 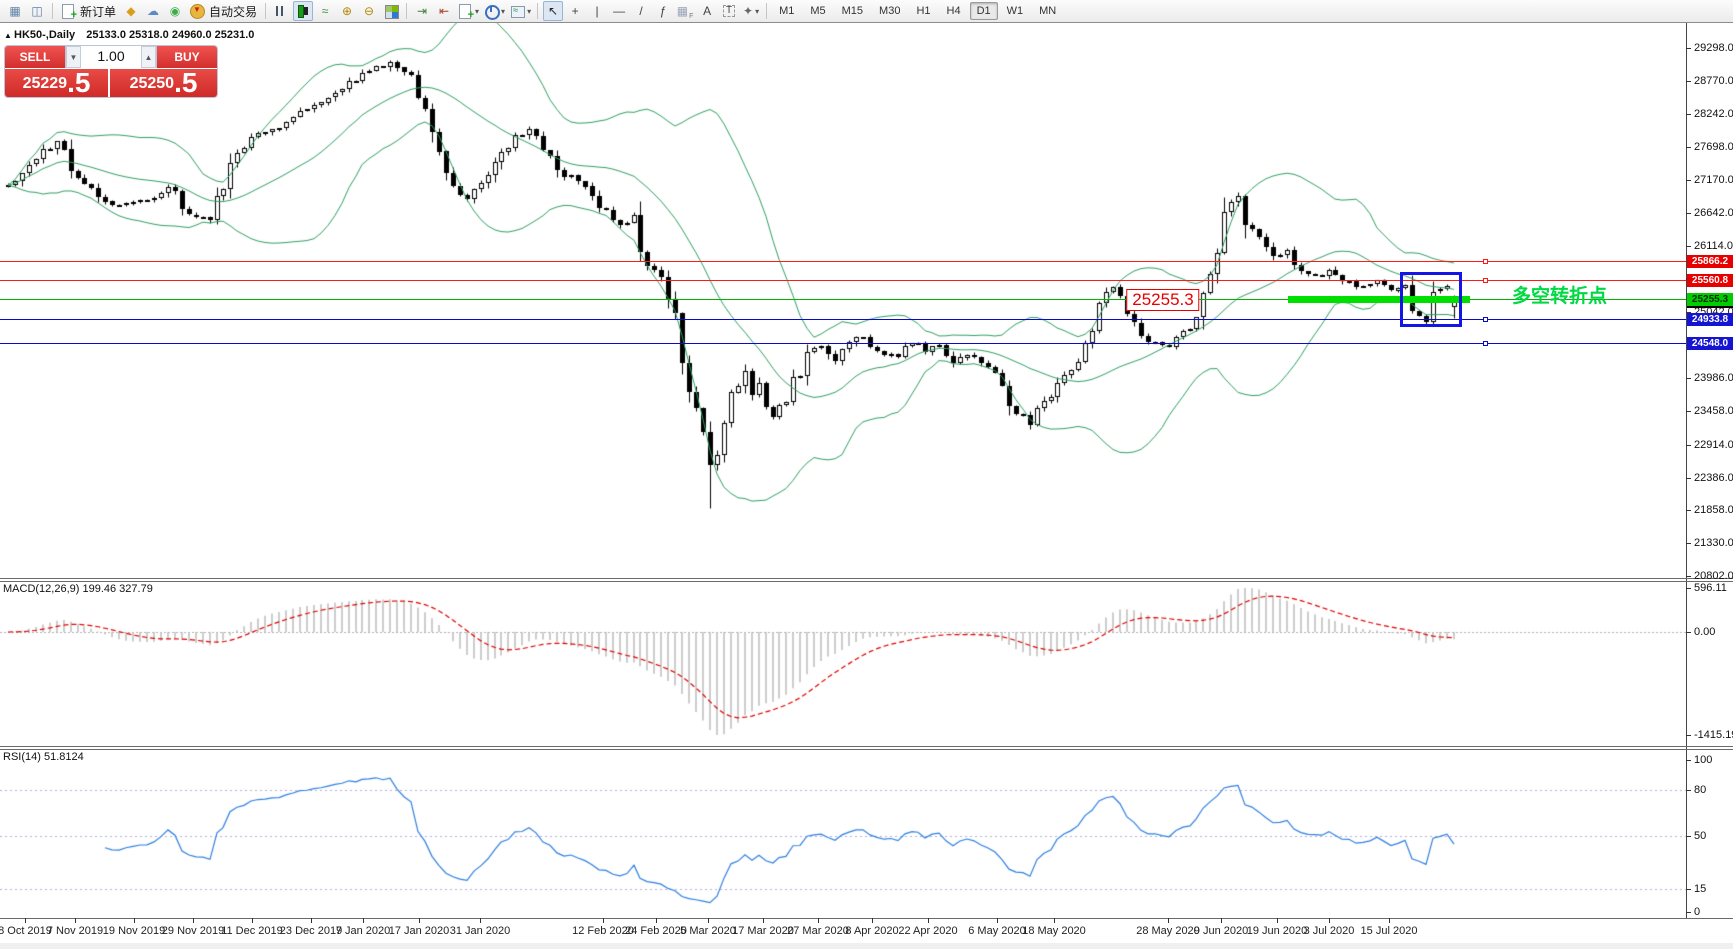 I want to click on signals-icon: ◉, so click(x=175, y=11).